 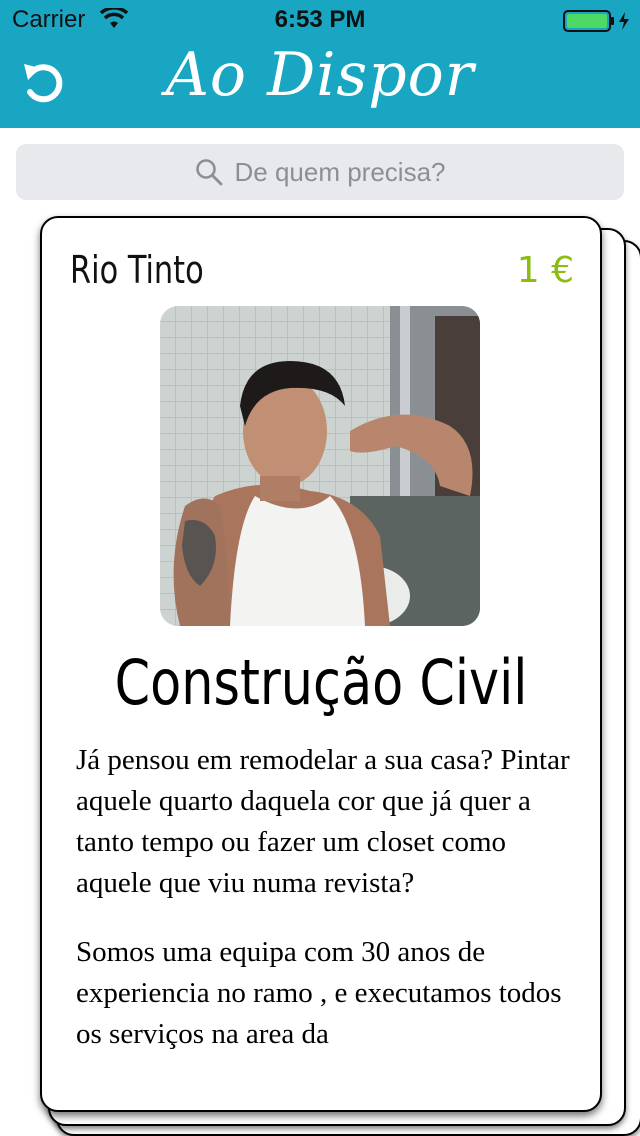 What do you see at coordinates (137, 270) in the screenshot?
I see `card-location: Rio Tinto` at bounding box center [137, 270].